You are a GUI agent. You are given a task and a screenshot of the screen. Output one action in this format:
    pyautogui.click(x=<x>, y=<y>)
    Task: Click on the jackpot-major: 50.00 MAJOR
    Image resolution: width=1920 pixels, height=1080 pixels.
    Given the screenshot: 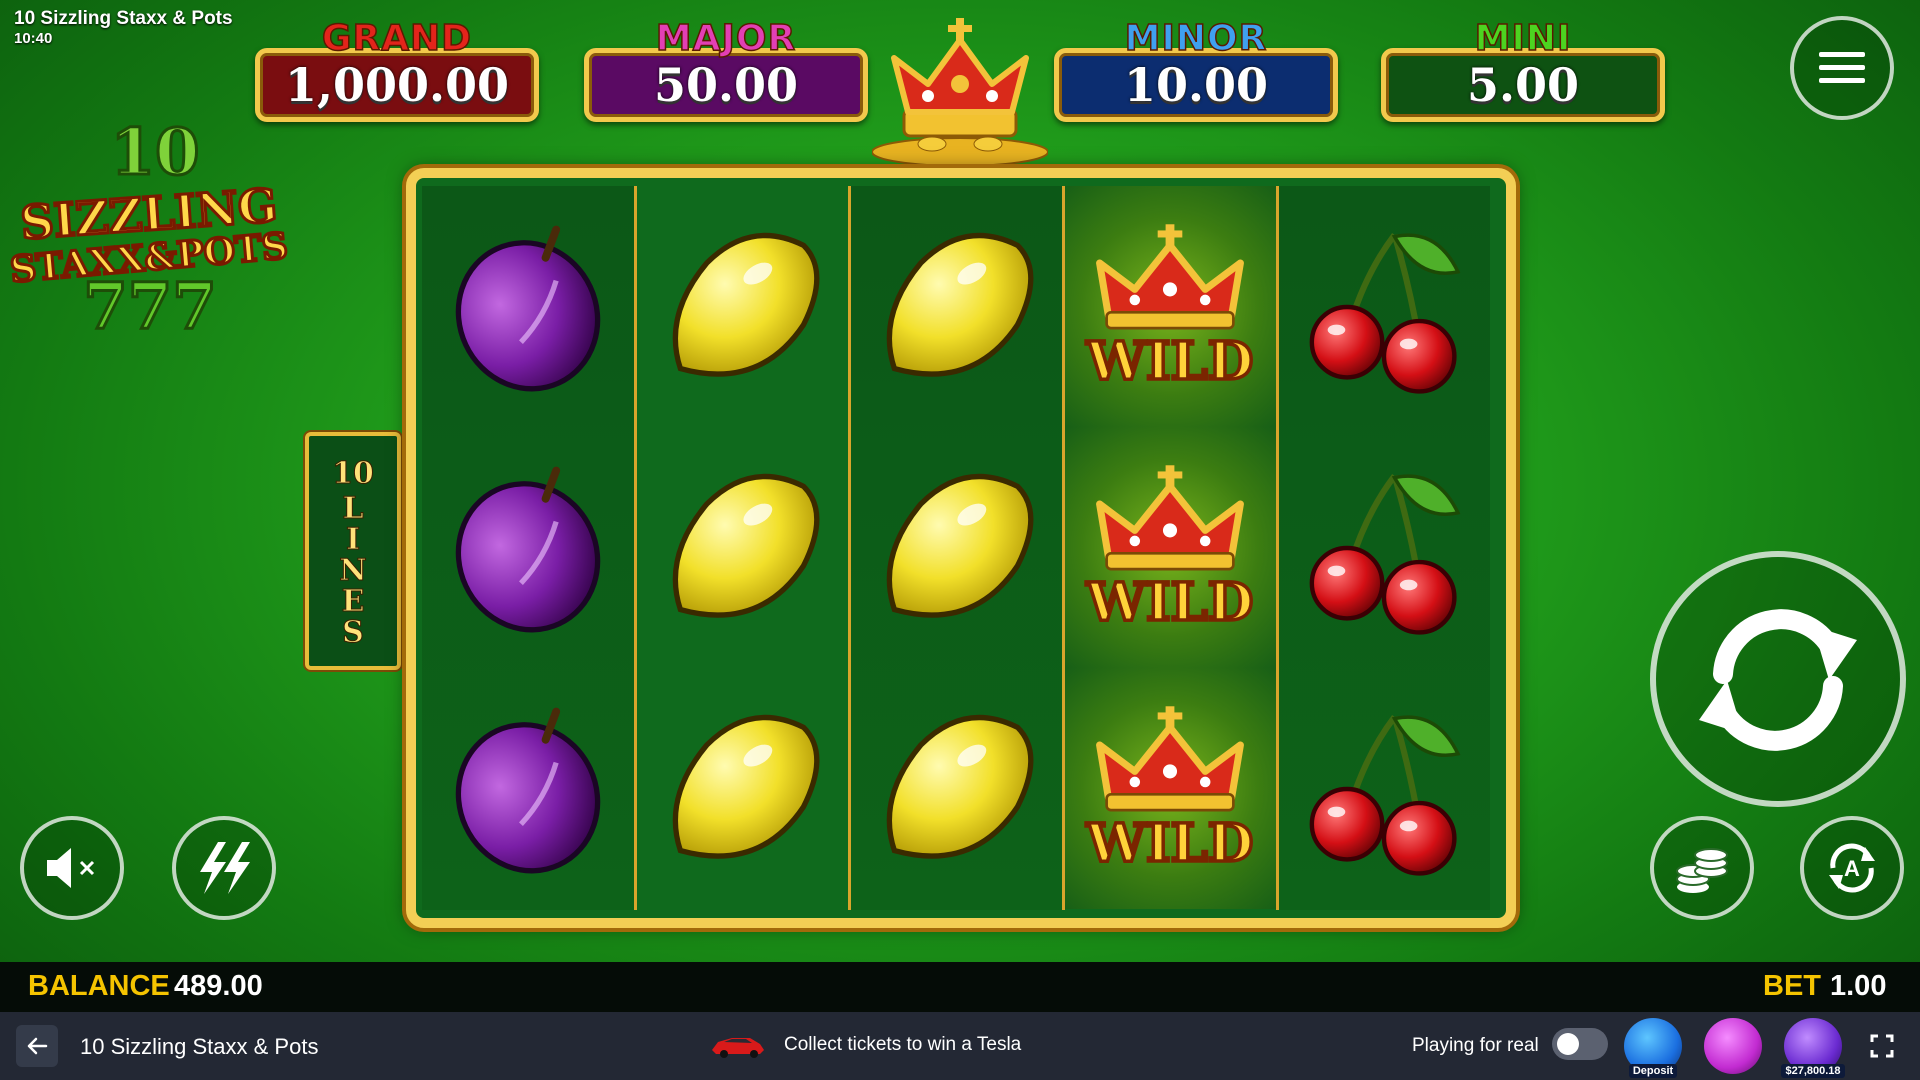 What is the action you would take?
    pyautogui.click(x=726, y=69)
    